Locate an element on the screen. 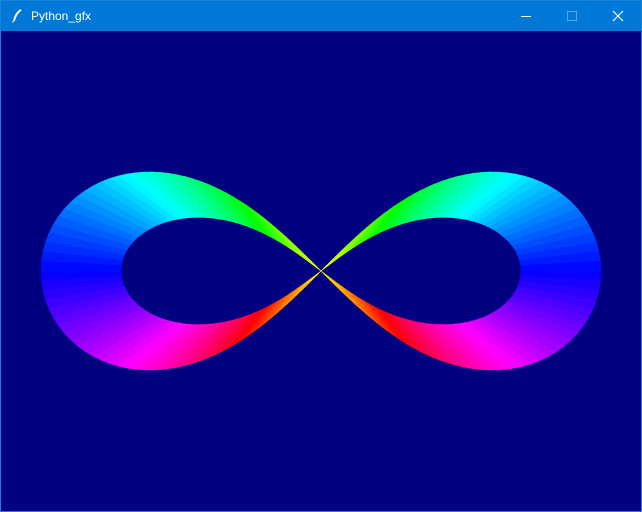 This screenshot has width=642, height=512. maximize-icon is located at coordinates (572, 16).